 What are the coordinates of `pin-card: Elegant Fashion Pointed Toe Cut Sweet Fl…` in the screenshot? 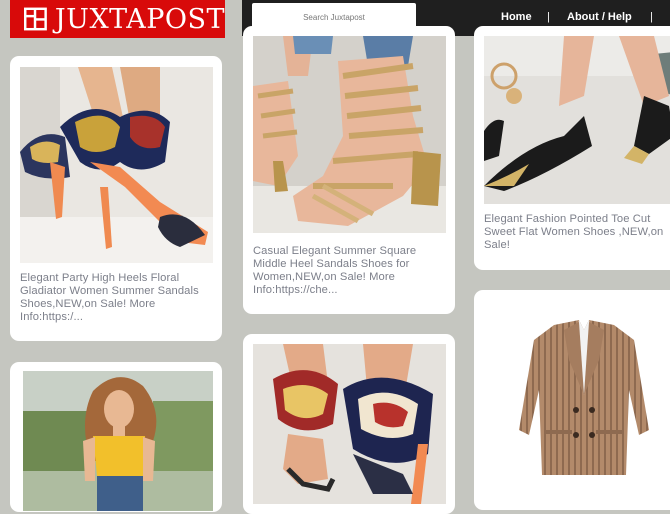 It's located at (572, 148).